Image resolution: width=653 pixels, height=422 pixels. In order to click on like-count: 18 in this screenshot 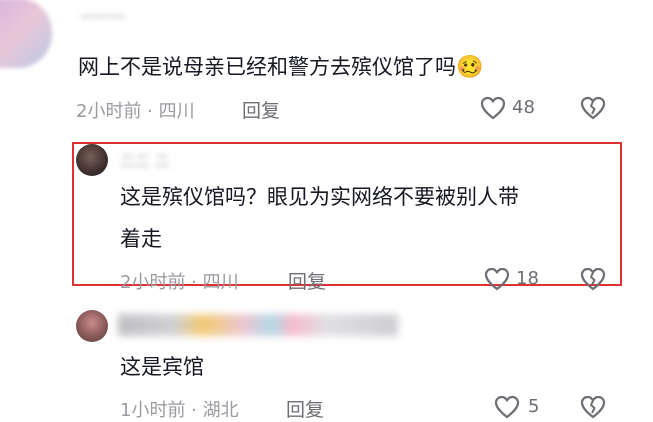, I will do `click(527, 278)`.